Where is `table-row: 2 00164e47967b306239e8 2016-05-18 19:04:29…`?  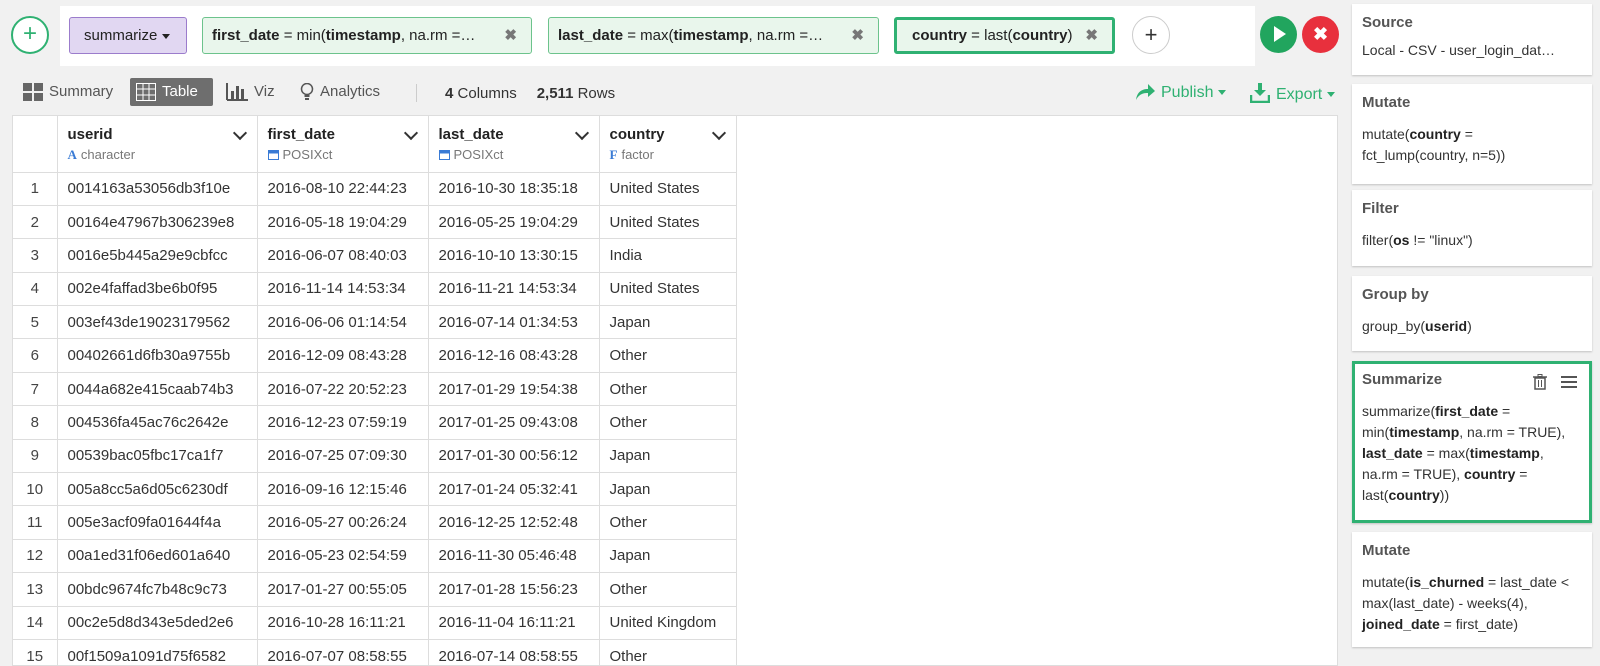
table-row: 2 00164e47967b306239e8 2016-05-18 19:04:29… is located at coordinates (375, 222).